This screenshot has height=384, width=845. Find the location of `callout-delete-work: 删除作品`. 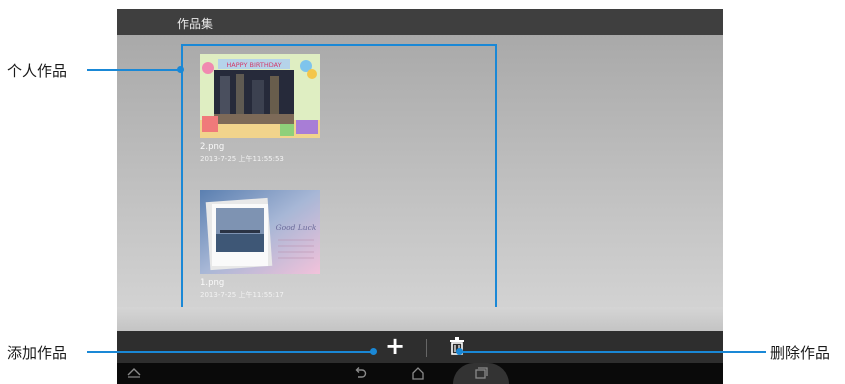

callout-delete-work: 删除作品 is located at coordinates (800, 353).